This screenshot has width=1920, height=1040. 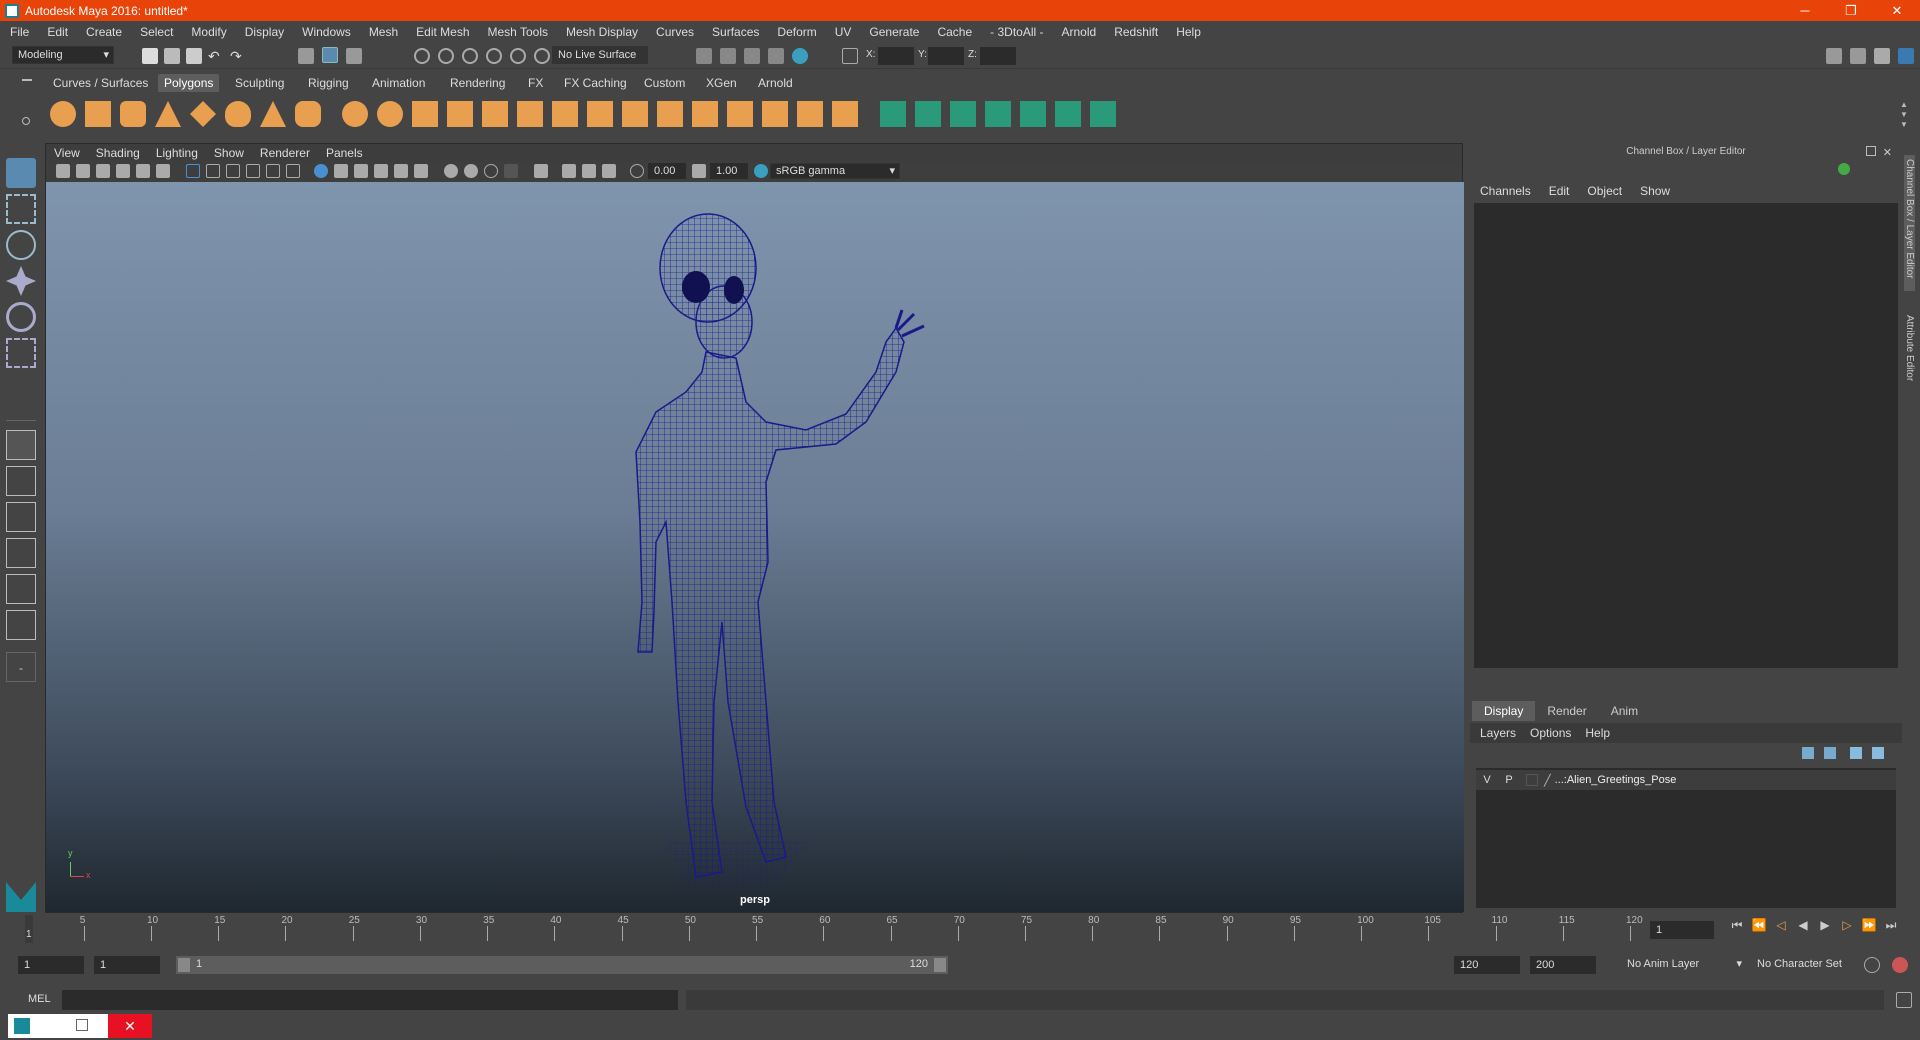 What do you see at coordinates (118, 153) in the screenshot?
I see `vp-menu-shading: Shading` at bounding box center [118, 153].